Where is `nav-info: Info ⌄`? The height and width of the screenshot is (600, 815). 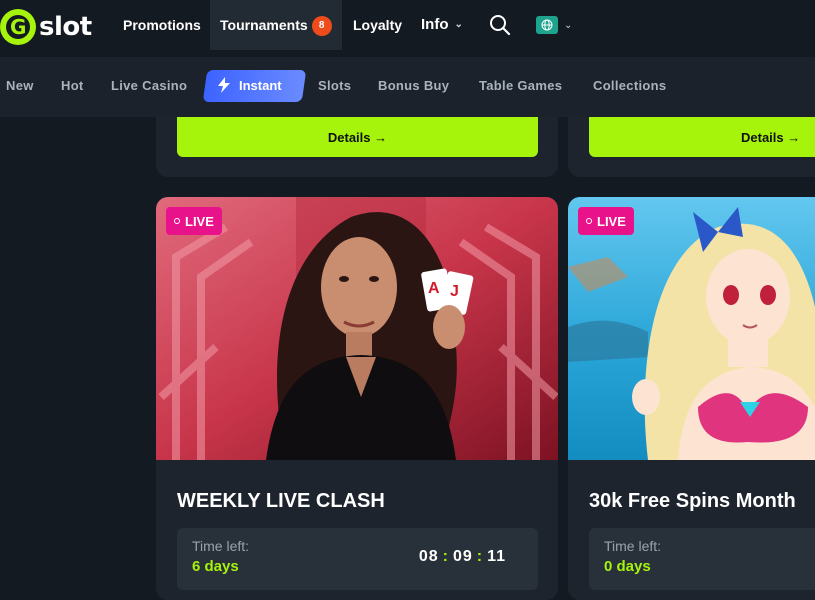
nav-info: Info ⌄ is located at coordinates (442, 25).